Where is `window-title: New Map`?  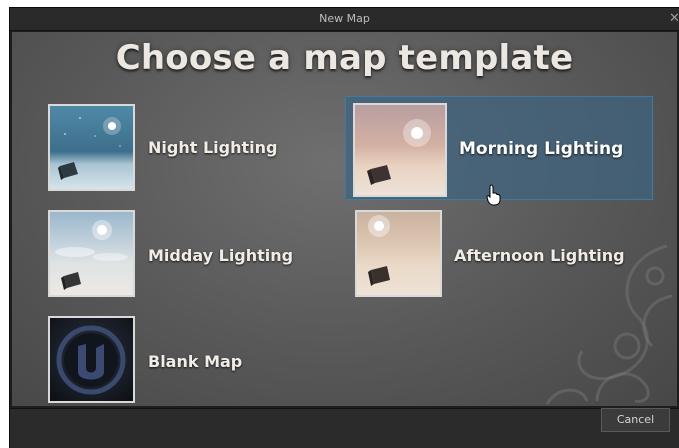 window-title: New Map is located at coordinates (344, 18).